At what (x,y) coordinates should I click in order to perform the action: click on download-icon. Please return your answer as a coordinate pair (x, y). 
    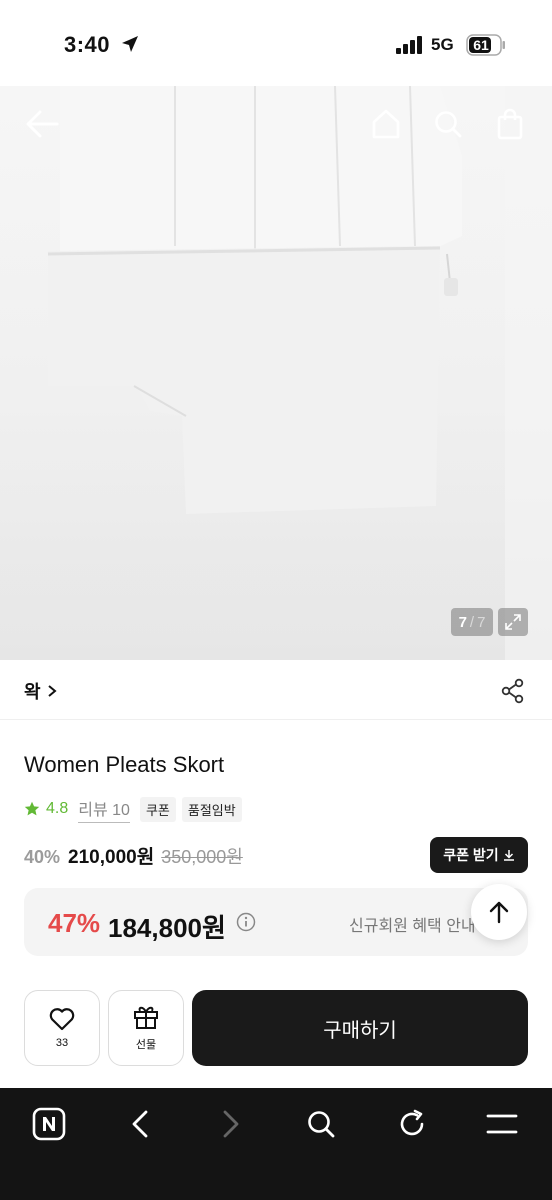
    Looking at the image, I should click on (508, 855).